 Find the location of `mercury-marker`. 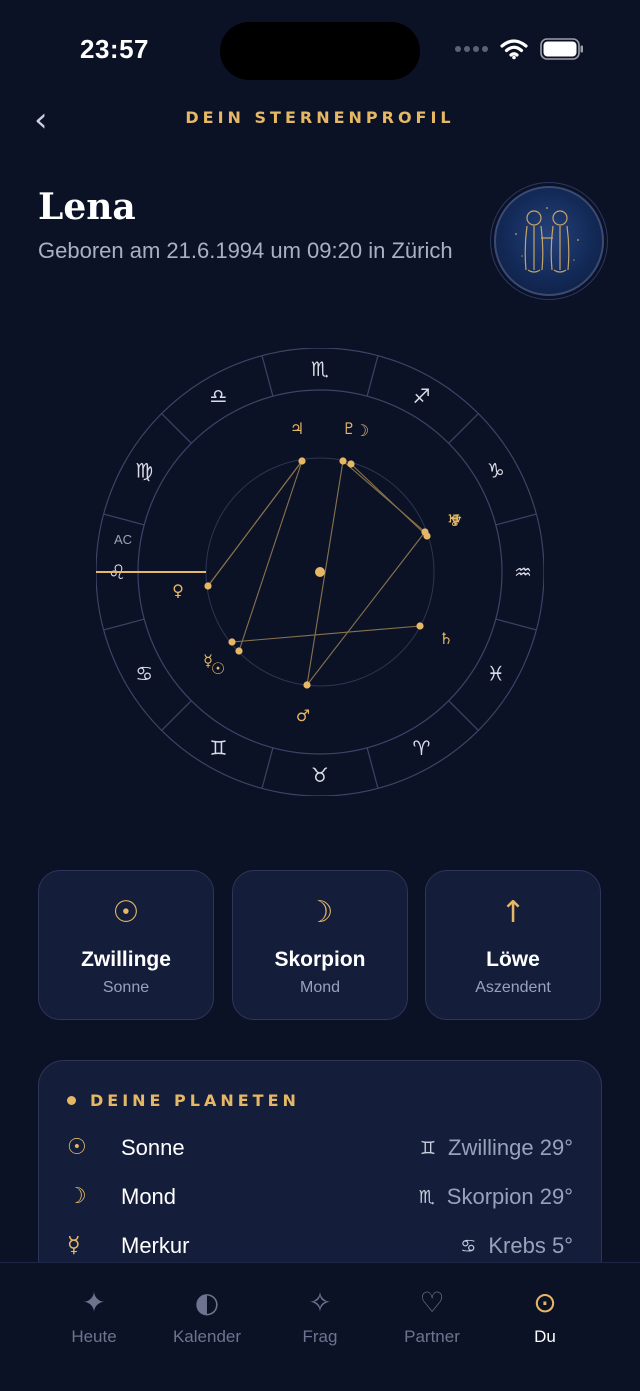

mercury-marker is located at coordinates (232, 642).